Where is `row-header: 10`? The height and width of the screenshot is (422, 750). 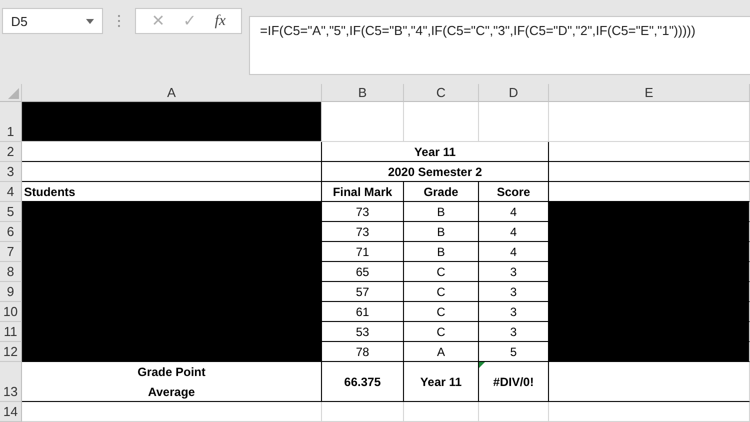
row-header: 10 is located at coordinates (11, 312).